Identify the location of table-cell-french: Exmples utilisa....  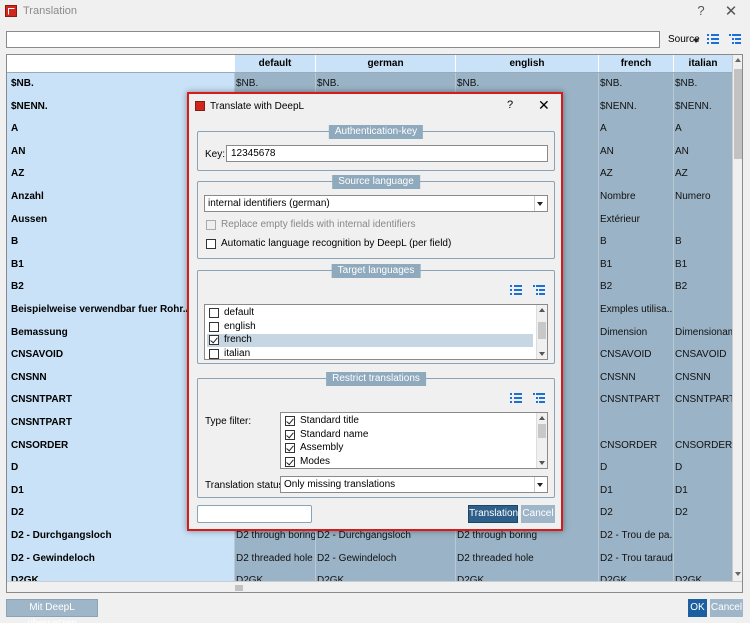
(635, 310).